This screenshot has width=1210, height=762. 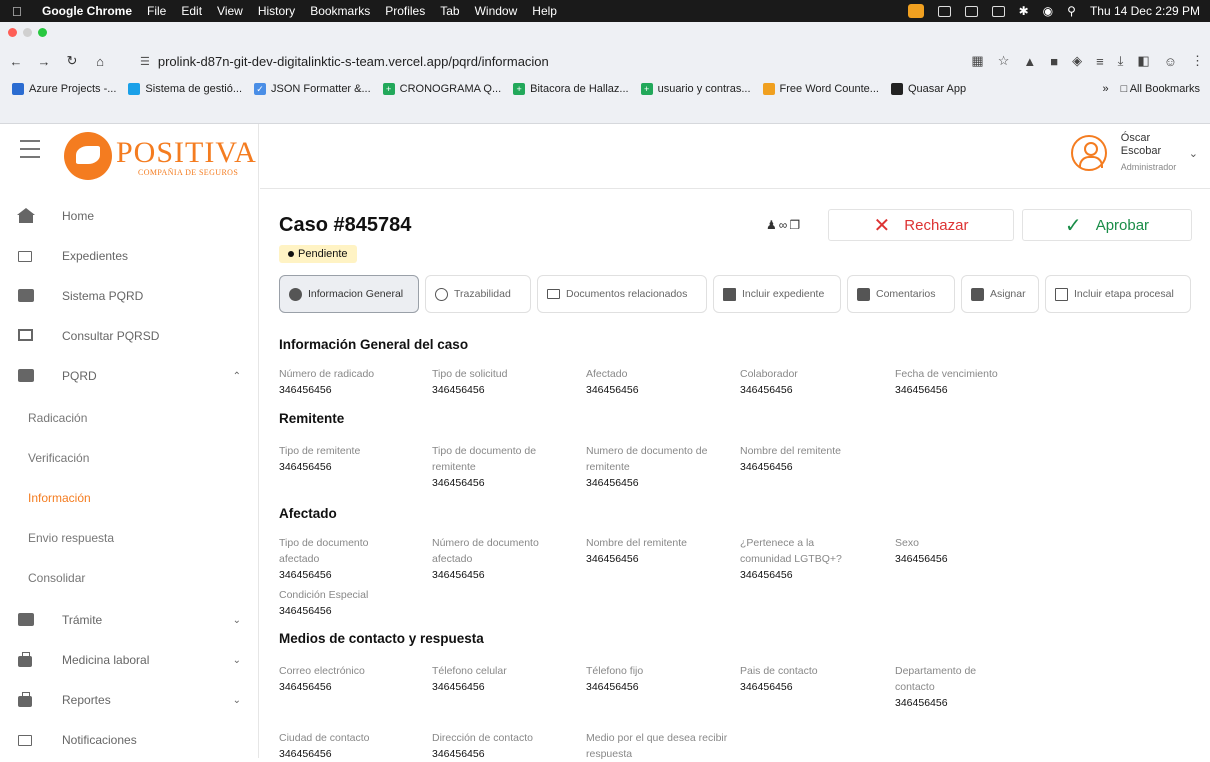 What do you see at coordinates (1170, 61) in the screenshot?
I see `profile-avatar-icon: ☺` at bounding box center [1170, 61].